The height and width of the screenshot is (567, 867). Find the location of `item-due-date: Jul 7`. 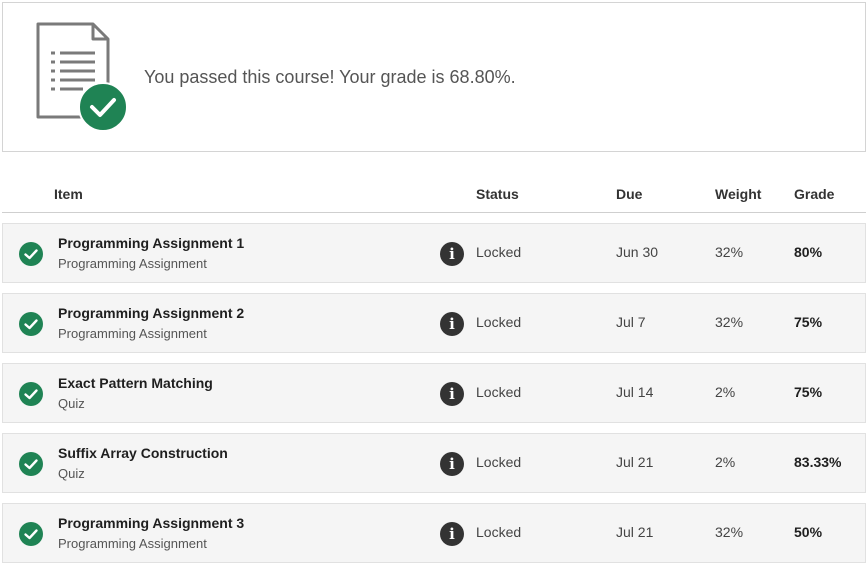

item-due-date: Jul 7 is located at coordinates (631, 322).